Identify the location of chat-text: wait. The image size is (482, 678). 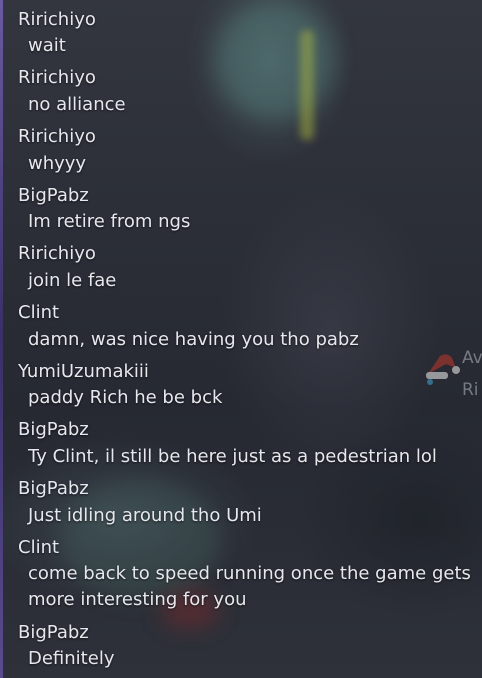
(47, 45).